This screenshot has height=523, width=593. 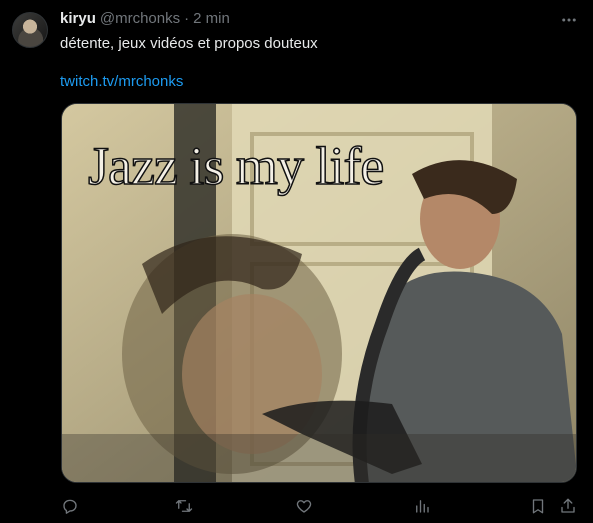 I want to click on handle: @mrchonks, so click(x=140, y=19).